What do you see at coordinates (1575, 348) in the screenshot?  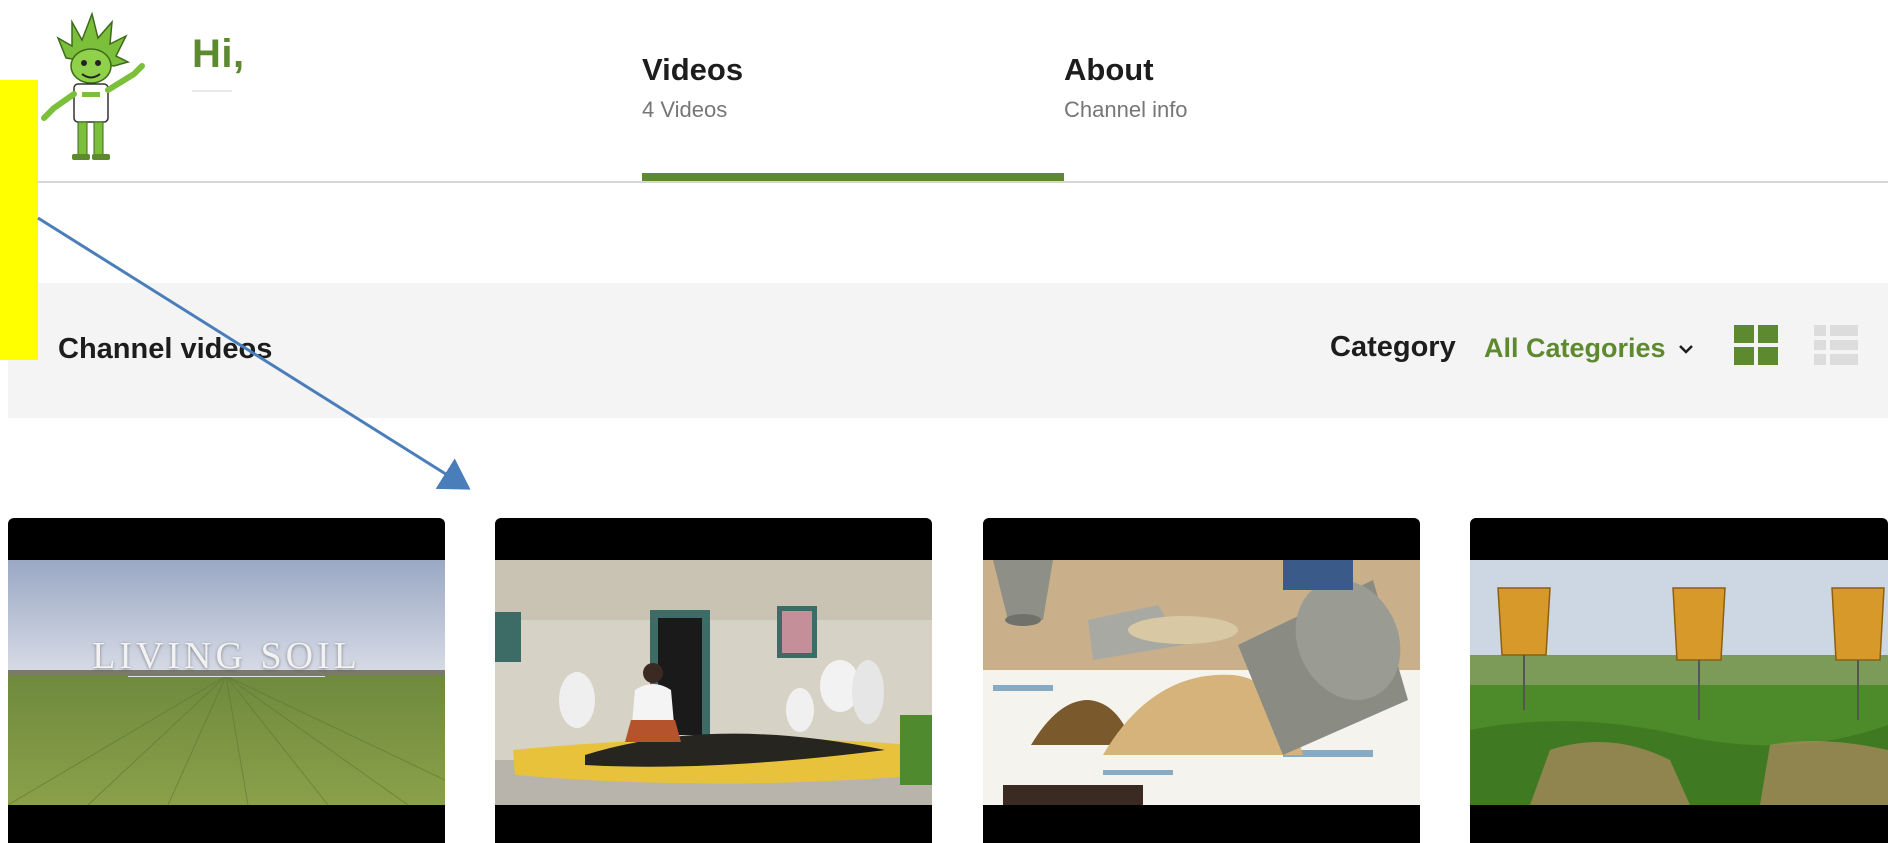 I see `category-selected-value: All Categories` at bounding box center [1575, 348].